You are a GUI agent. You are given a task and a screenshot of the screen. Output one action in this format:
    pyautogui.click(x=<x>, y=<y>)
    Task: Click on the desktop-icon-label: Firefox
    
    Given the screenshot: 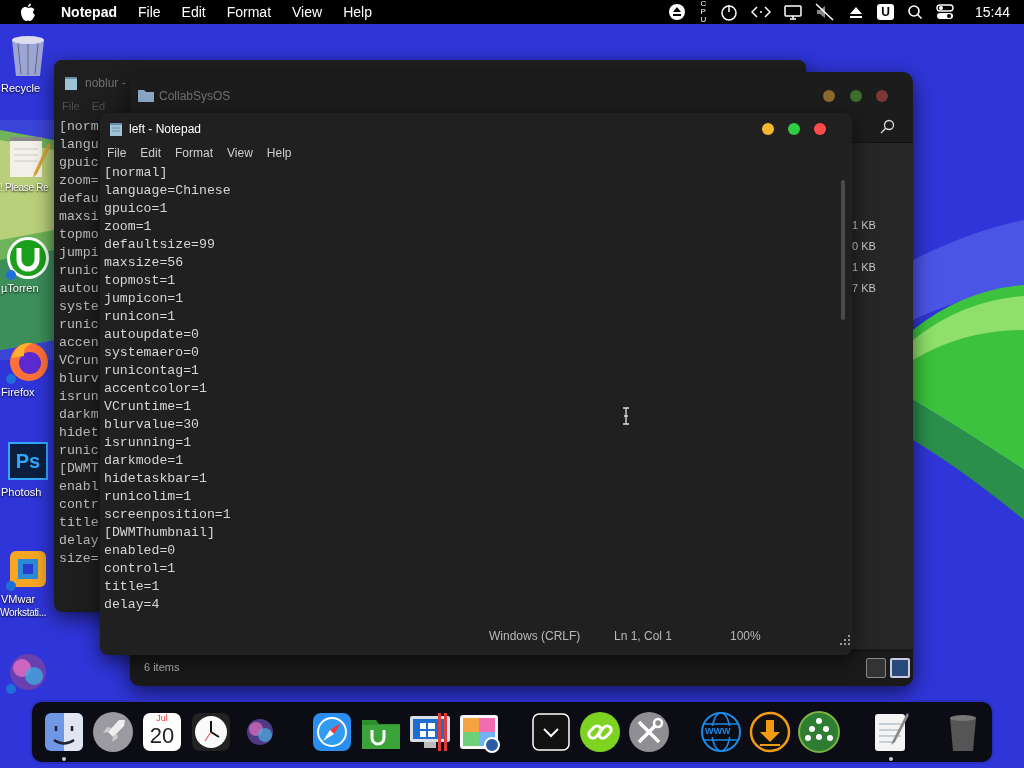 What is the action you would take?
    pyautogui.click(x=17, y=392)
    